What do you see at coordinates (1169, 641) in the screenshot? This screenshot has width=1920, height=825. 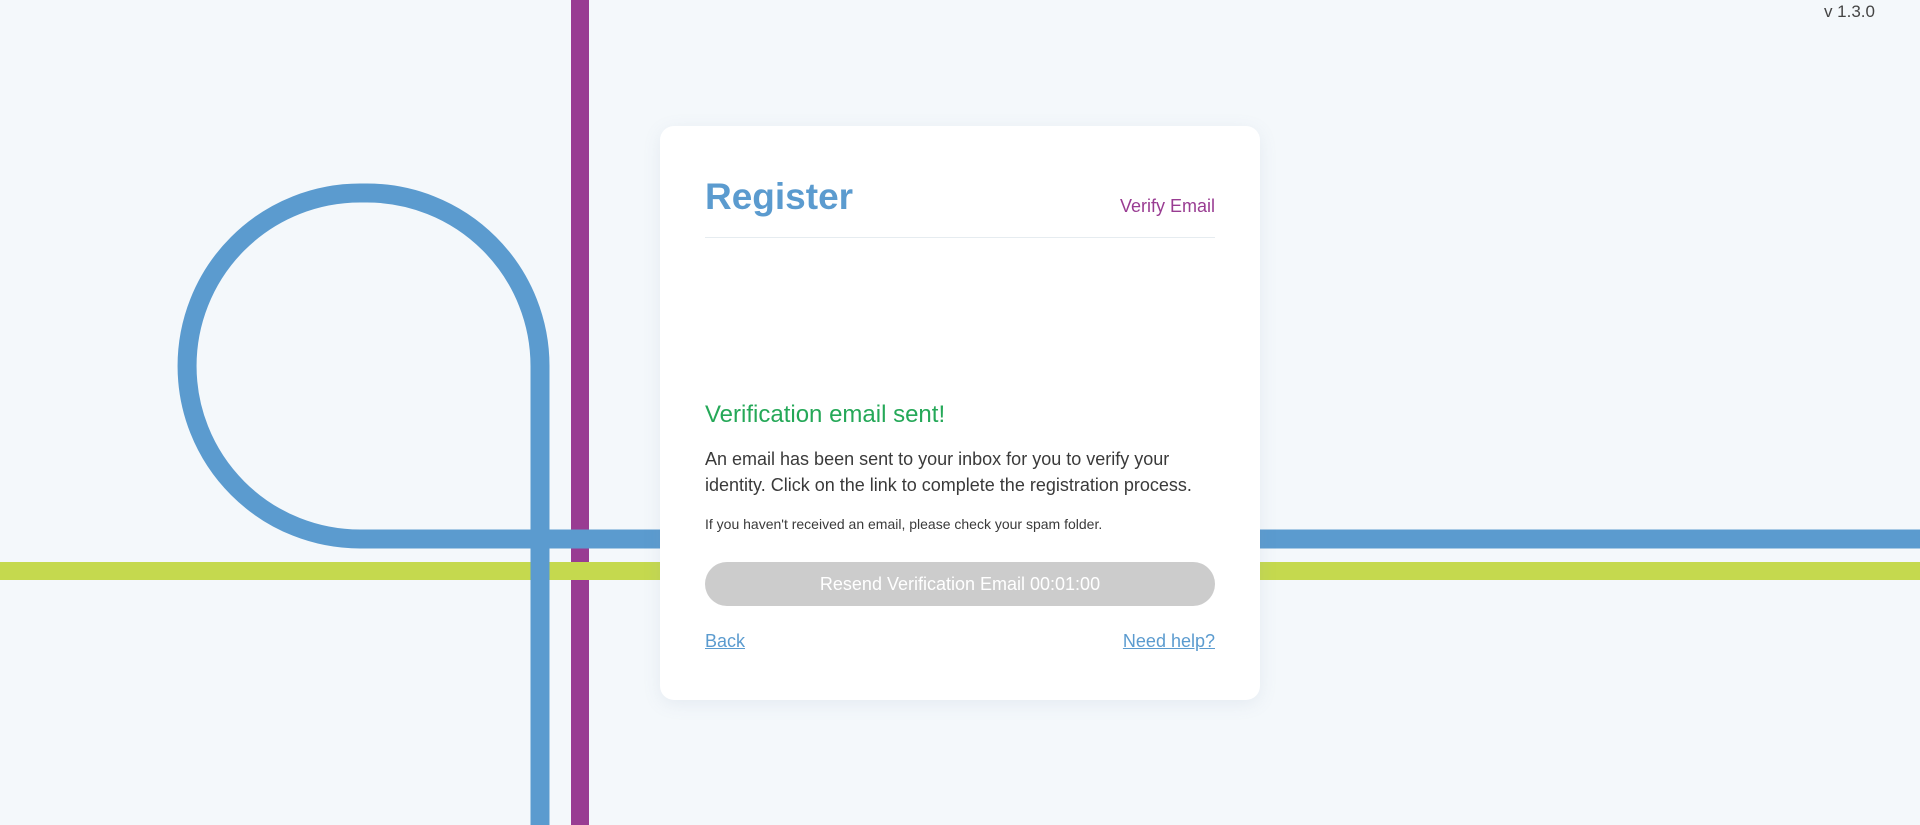 I see `need-help-link: Need help?` at bounding box center [1169, 641].